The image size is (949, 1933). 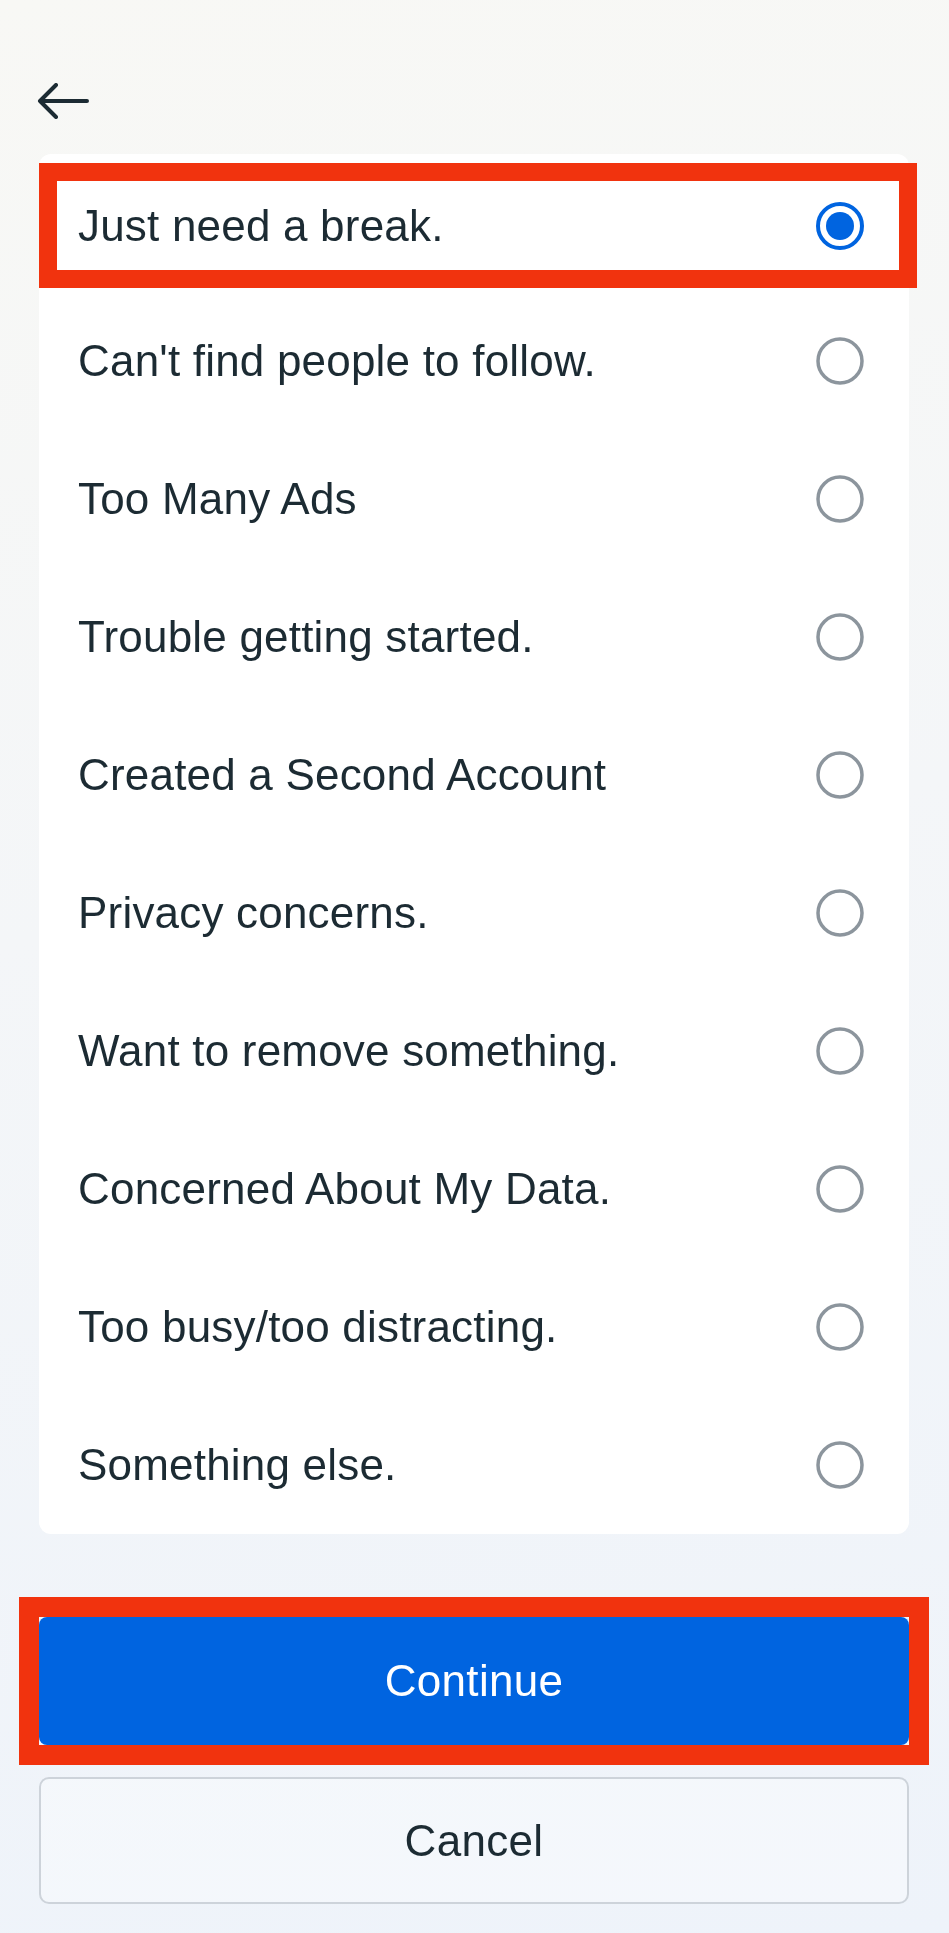 I want to click on back-arrow-icon, so click(x=63, y=101).